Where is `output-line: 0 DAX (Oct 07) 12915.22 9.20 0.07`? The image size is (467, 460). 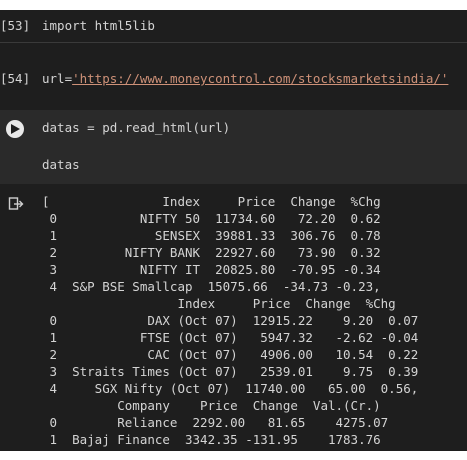
output-line: 0 DAX (Oct 07) 12915.22 9.20 0.07 is located at coordinates (230, 320).